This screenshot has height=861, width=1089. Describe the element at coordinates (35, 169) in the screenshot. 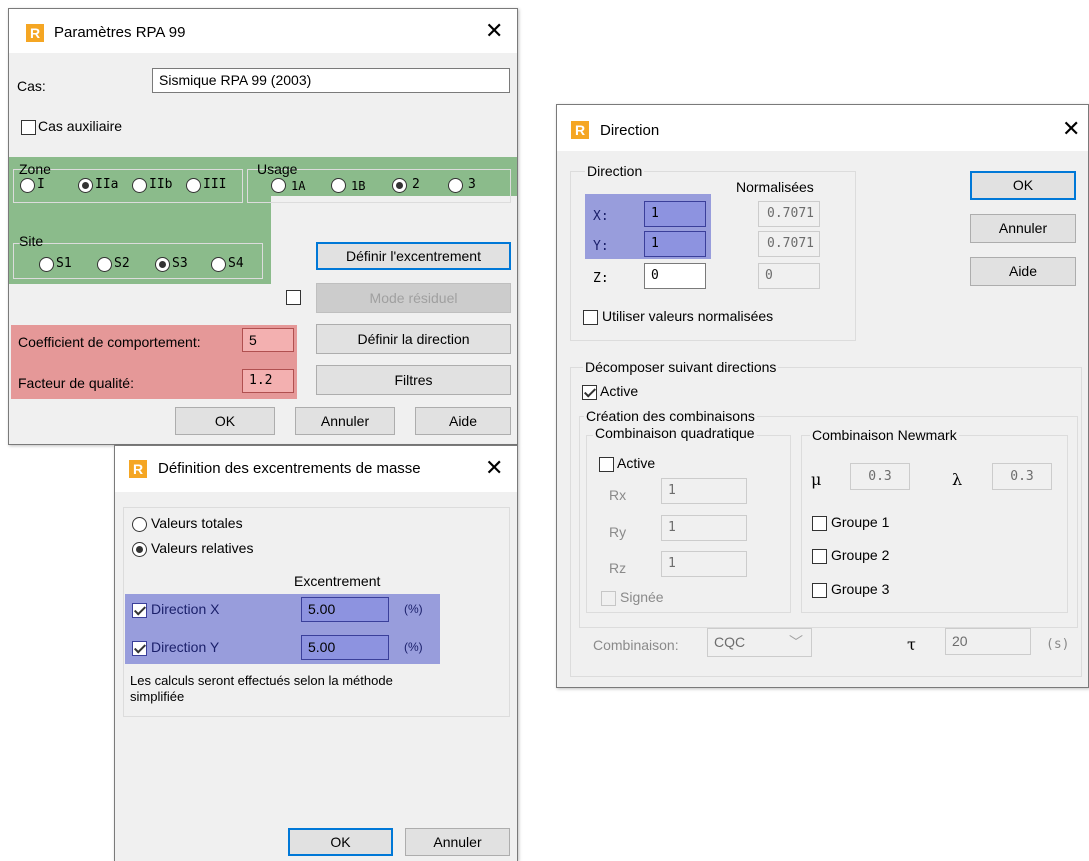

I see `zone-group-label: Zone` at that location.